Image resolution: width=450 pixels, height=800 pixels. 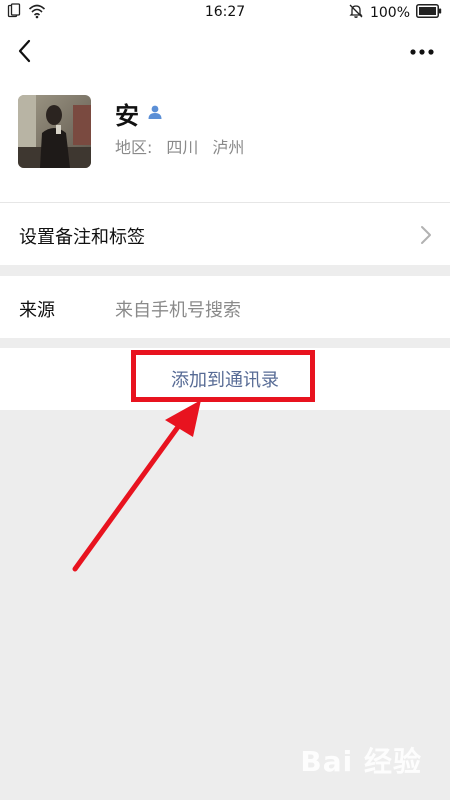 I want to click on battery-icon, so click(x=429, y=13).